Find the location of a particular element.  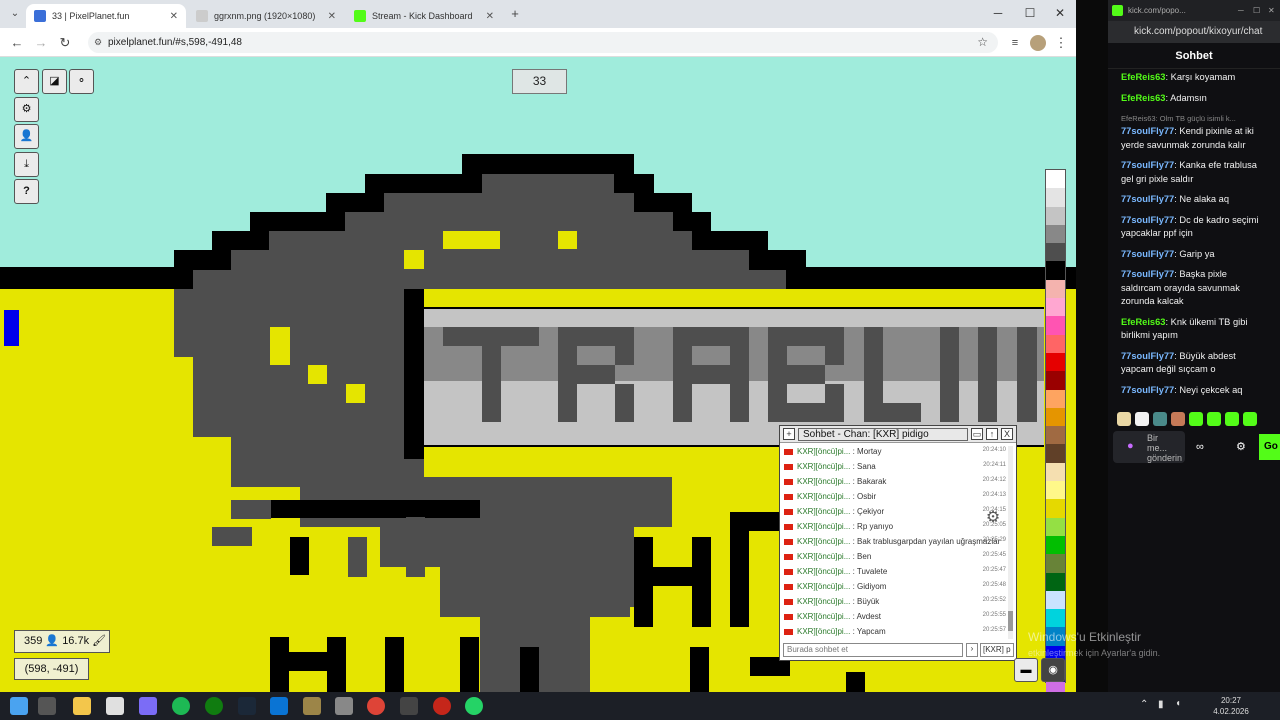

whatsapp-icon is located at coordinates (474, 706).